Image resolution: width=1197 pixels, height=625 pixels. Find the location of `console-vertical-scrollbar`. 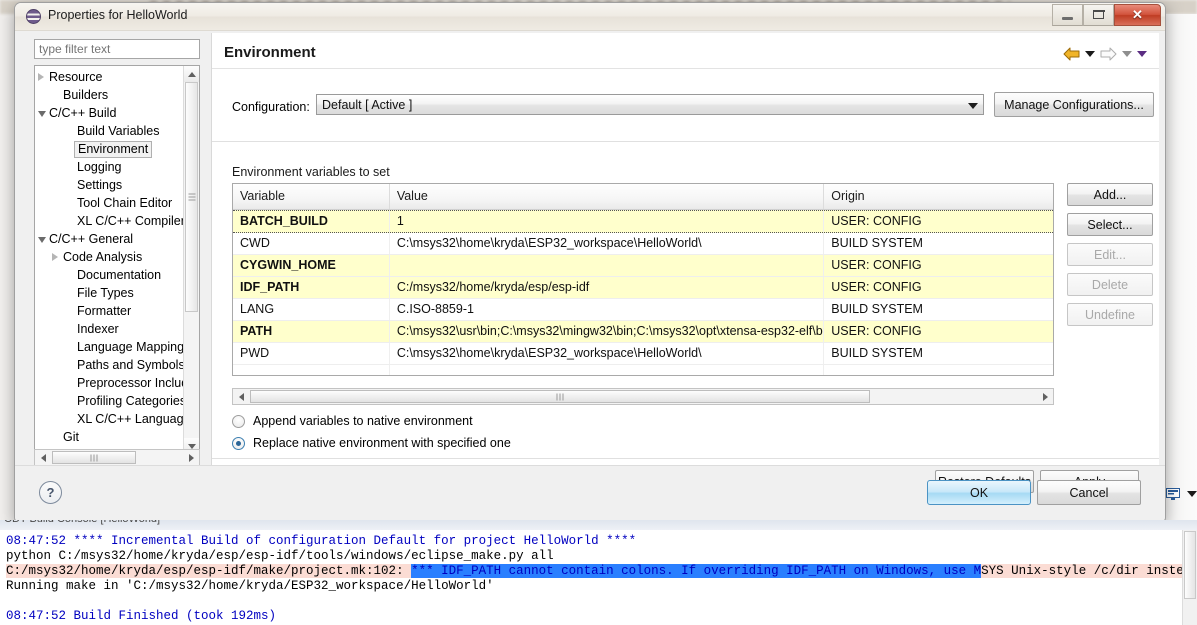

console-vertical-scrollbar is located at coordinates (1189, 577).